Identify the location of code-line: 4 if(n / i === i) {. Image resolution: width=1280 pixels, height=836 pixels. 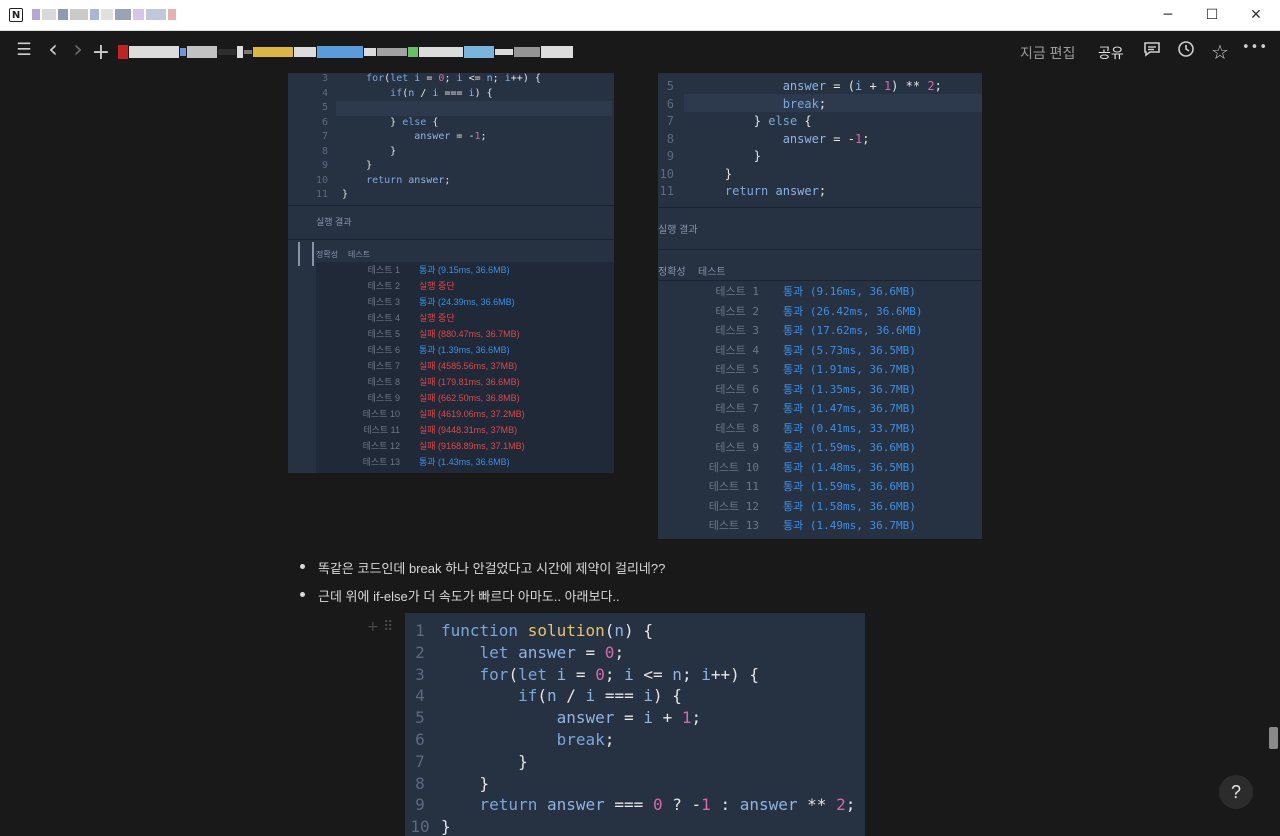
(543, 695).